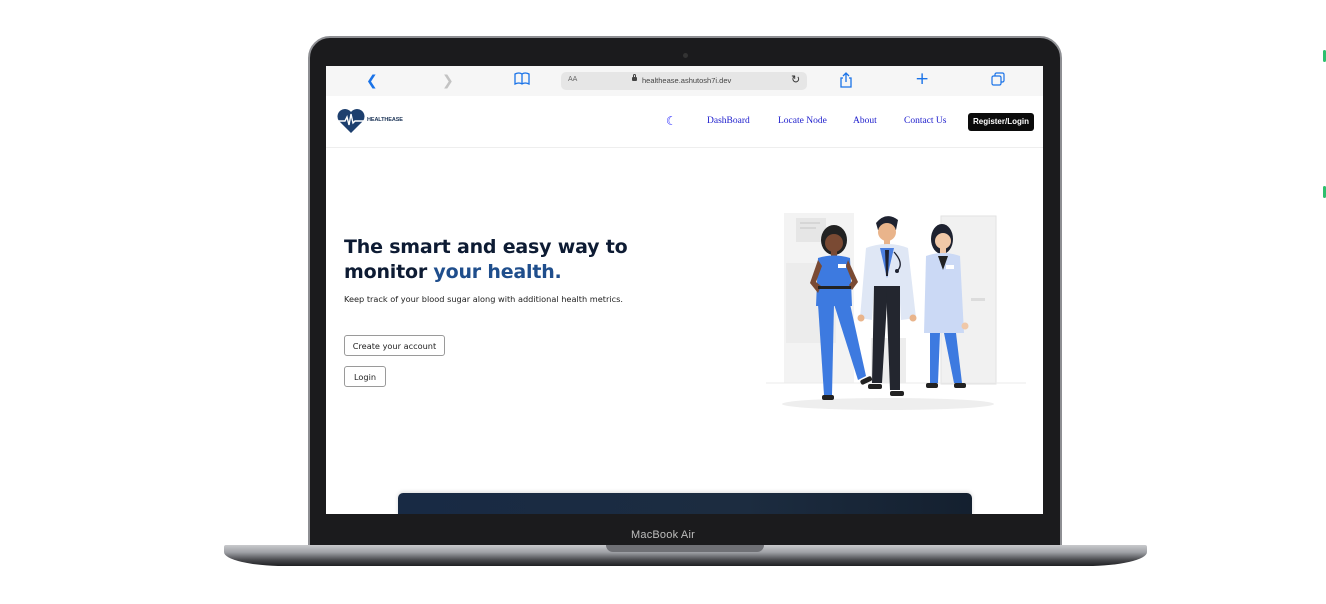 The width and height of the screenshot is (1326, 604). What do you see at coordinates (522, 81) in the screenshot?
I see `bookmarks-icon` at bounding box center [522, 81].